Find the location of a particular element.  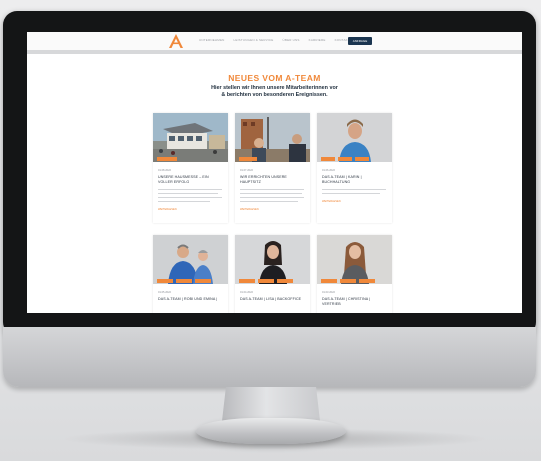

post-image-woman-dark-hair is located at coordinates (272, 259).